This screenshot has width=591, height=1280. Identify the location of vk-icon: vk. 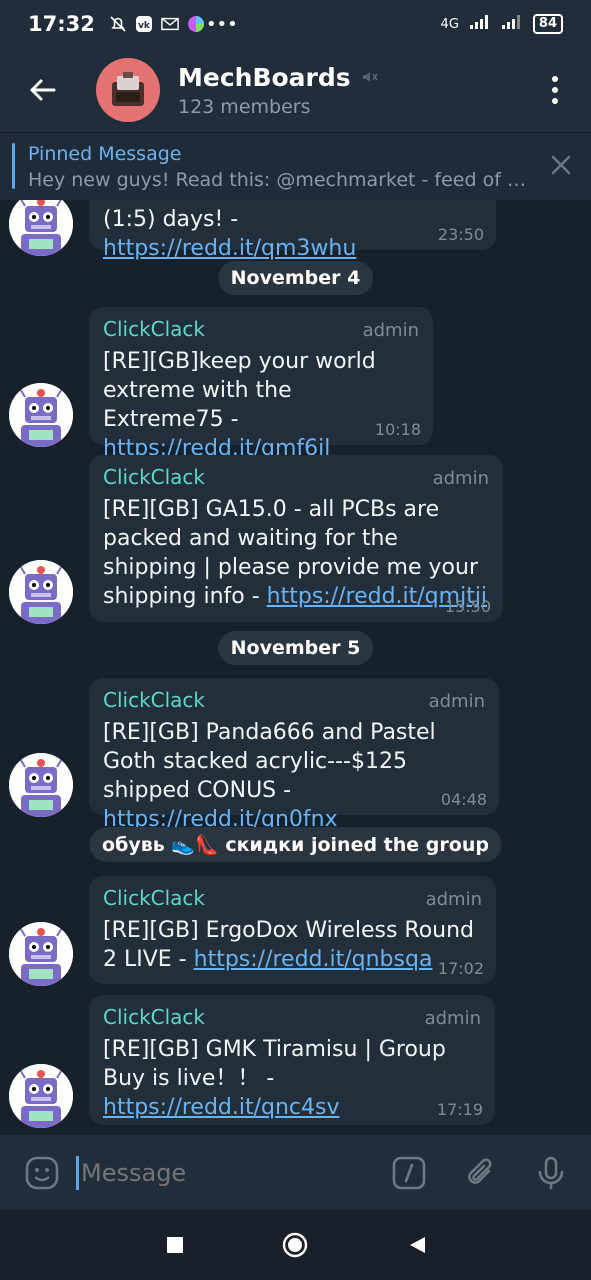
(144, 24).